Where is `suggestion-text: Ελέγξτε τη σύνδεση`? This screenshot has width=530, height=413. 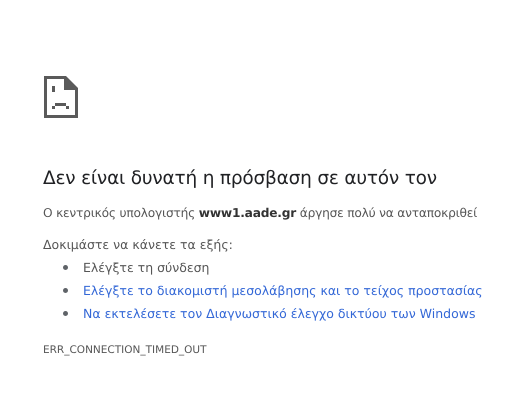
suggestion-text: Ελέγξτε τη σύνδεση is located at coordinates (146, 267).